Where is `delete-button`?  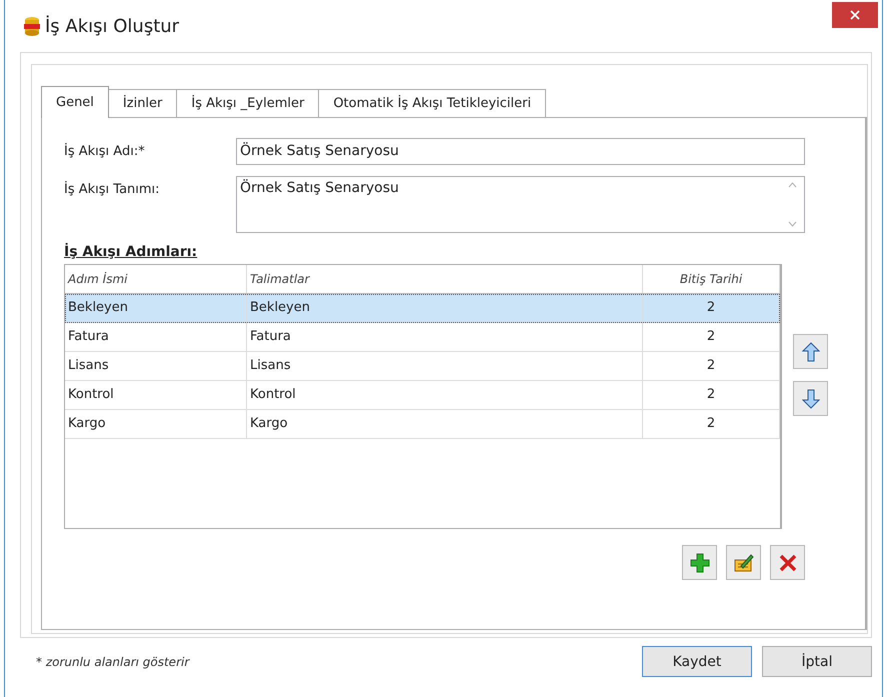 delete-button is located at coordinates (787, 562).